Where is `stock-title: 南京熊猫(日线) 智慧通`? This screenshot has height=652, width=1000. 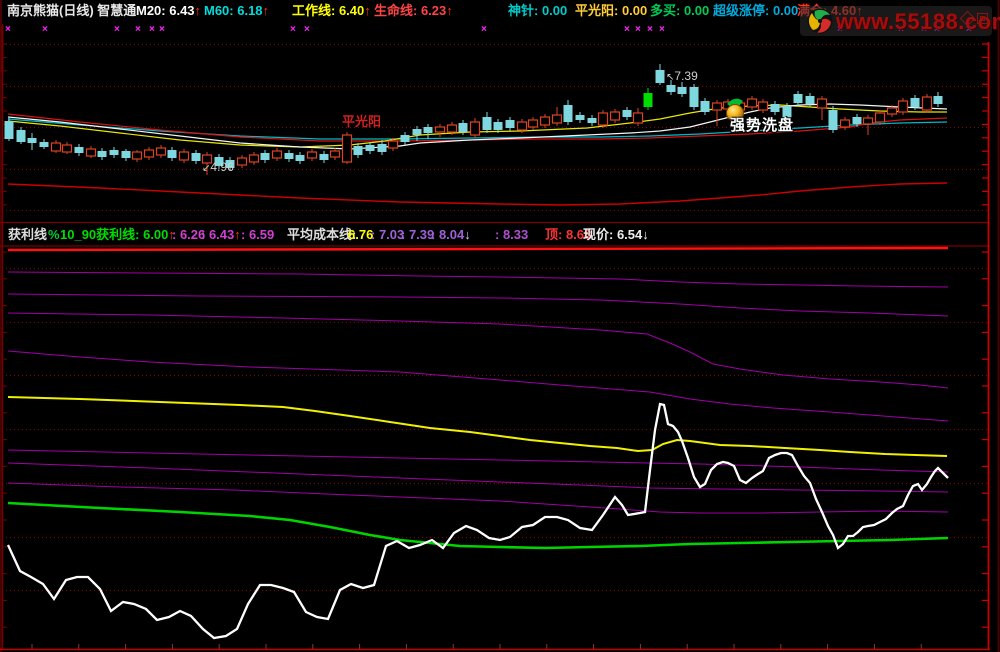
stock-title: 南京熊猫(日线) 智慧通 is located at coordinates (72, 10).